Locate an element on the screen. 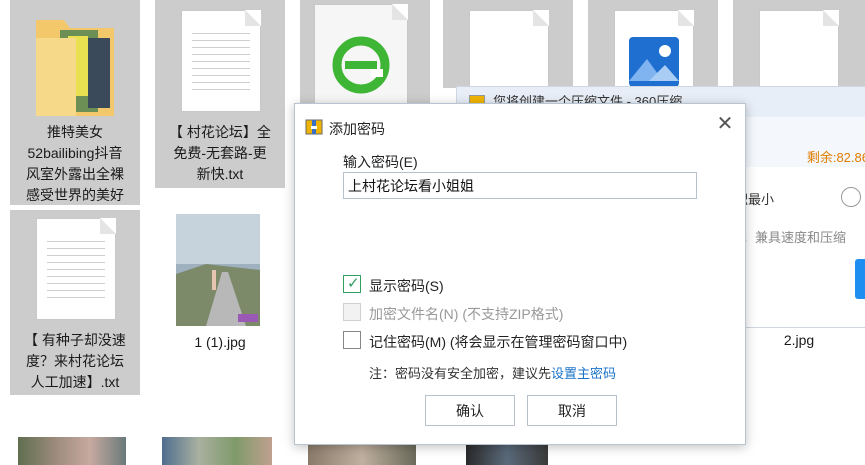 The height and width of the screenshot is (465, 865). password-input is located at coordinates (520, 185).